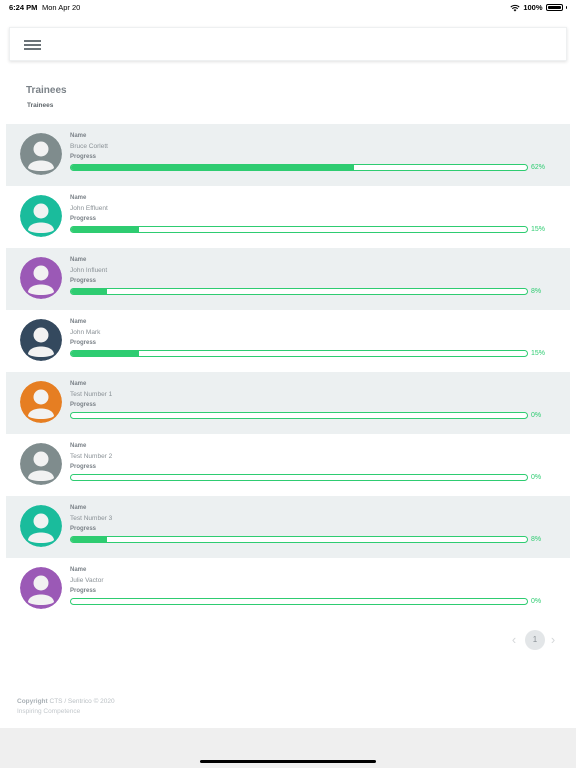 This screenshot has height=768, width=576. I want to click on trainee-name: Julie Vactor, so click(87, 580).